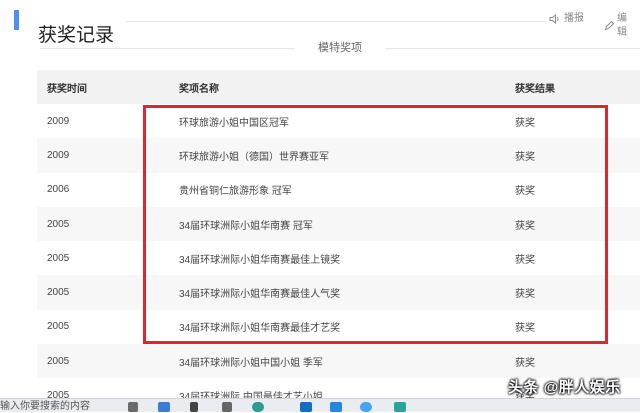 The width and height of the screenshot is (640, 413). Describe the element at coordinates (340, 48) in the screenshot. I see `subsection-title: 模特奖项` at that location.